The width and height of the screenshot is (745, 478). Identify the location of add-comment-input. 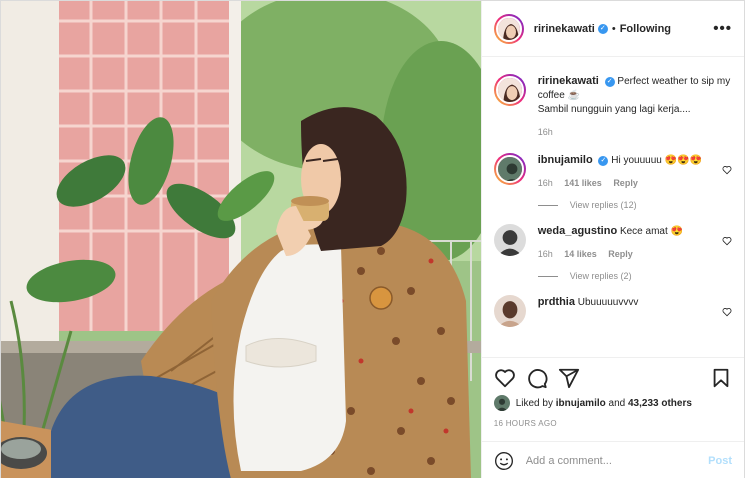
(617, 460).